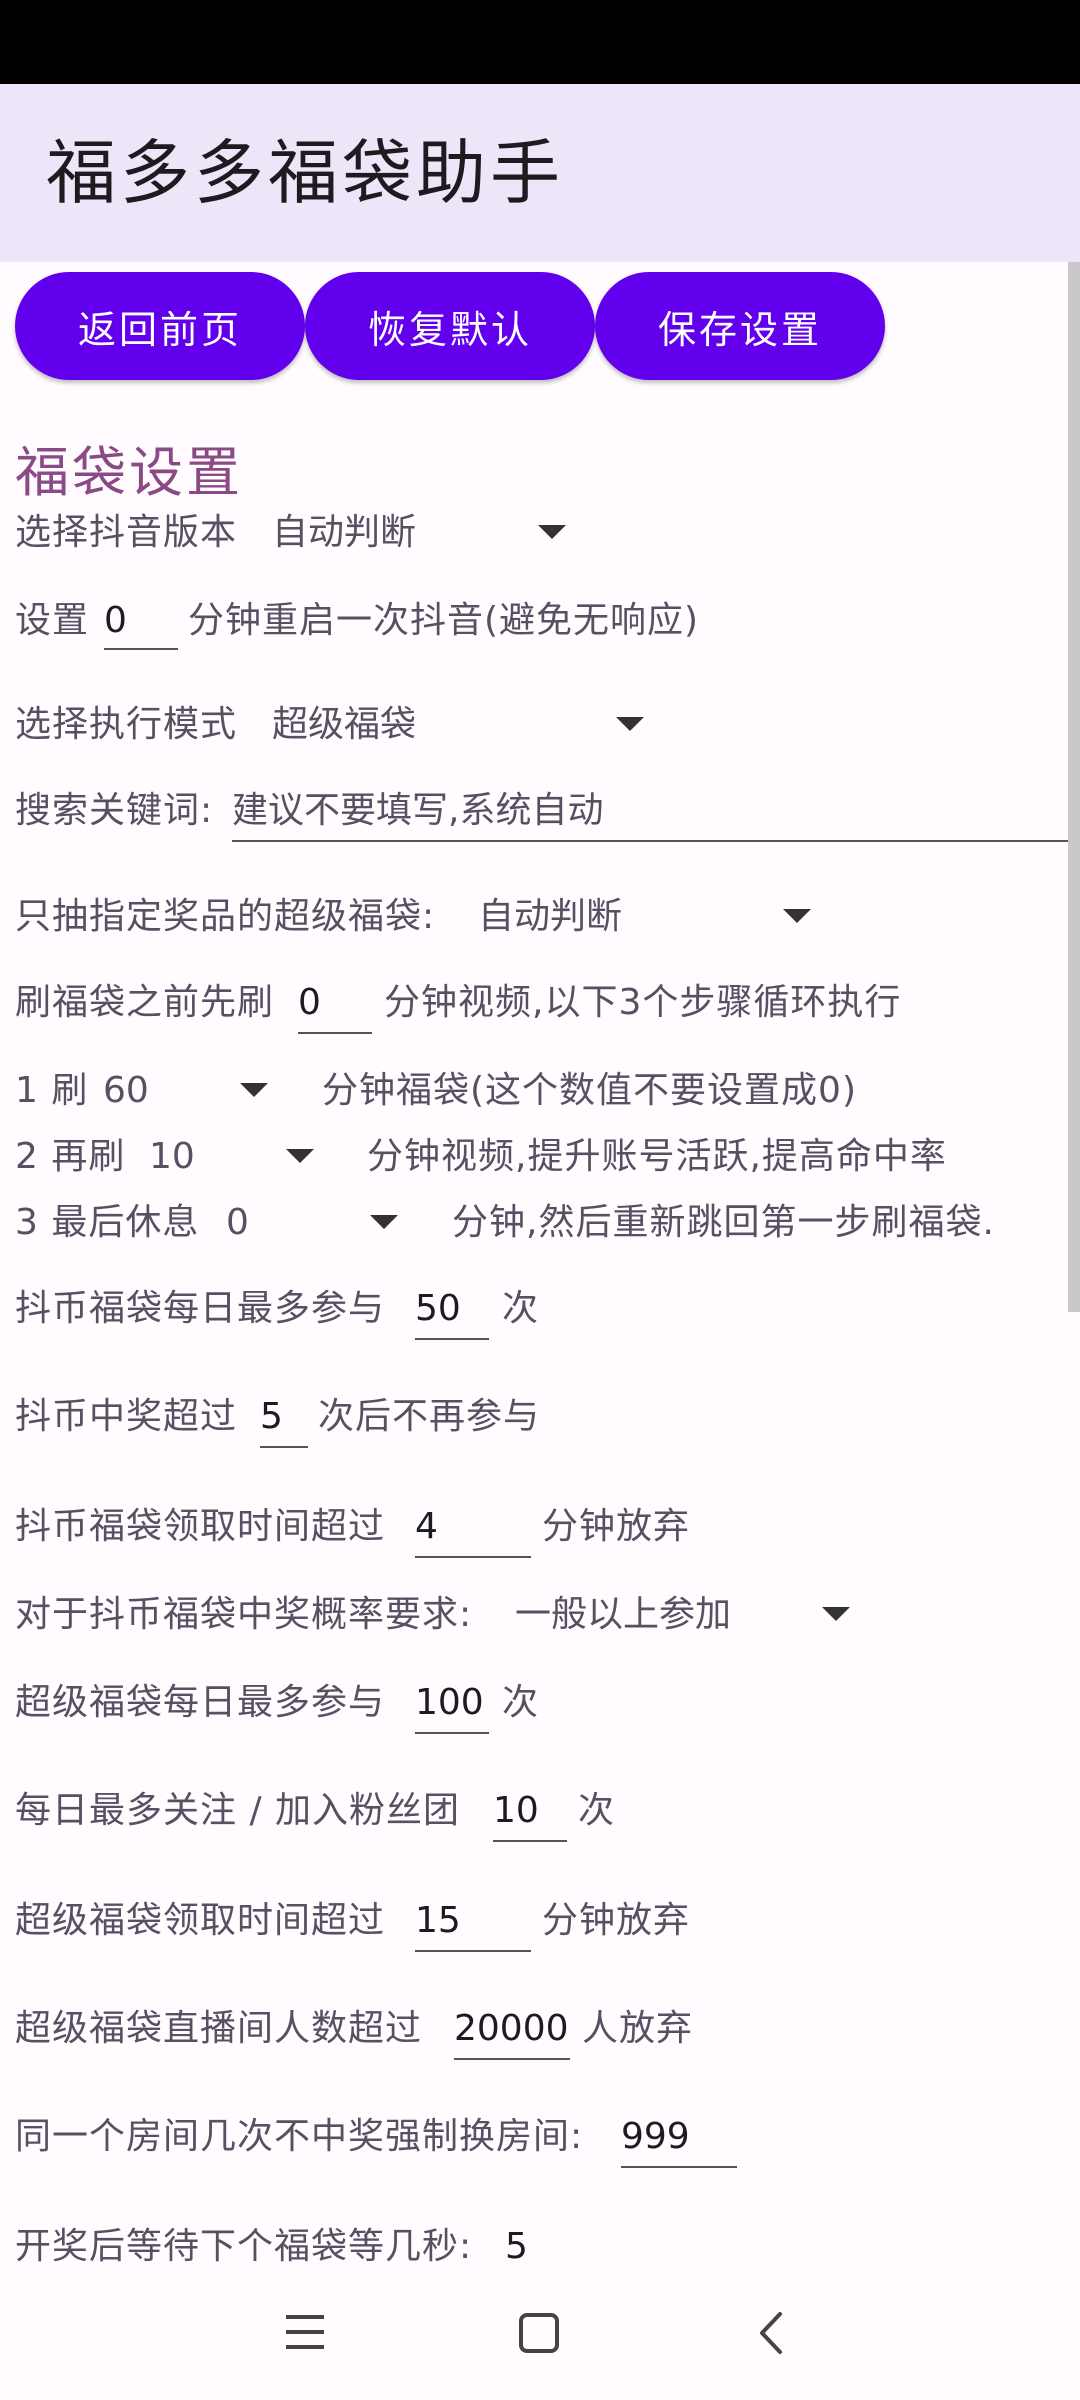 This screenshot has width=1080, height=2400. What do you see at coordinates (449, 1703) in the screenshot?
I see `super-daily-input: 100` at bounding box center [449, 1703].